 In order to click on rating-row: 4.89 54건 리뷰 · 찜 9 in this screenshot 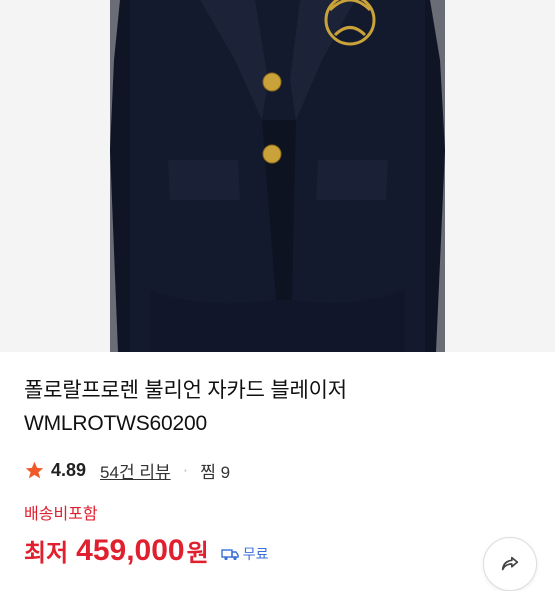, I will do `click(127, 470)`.